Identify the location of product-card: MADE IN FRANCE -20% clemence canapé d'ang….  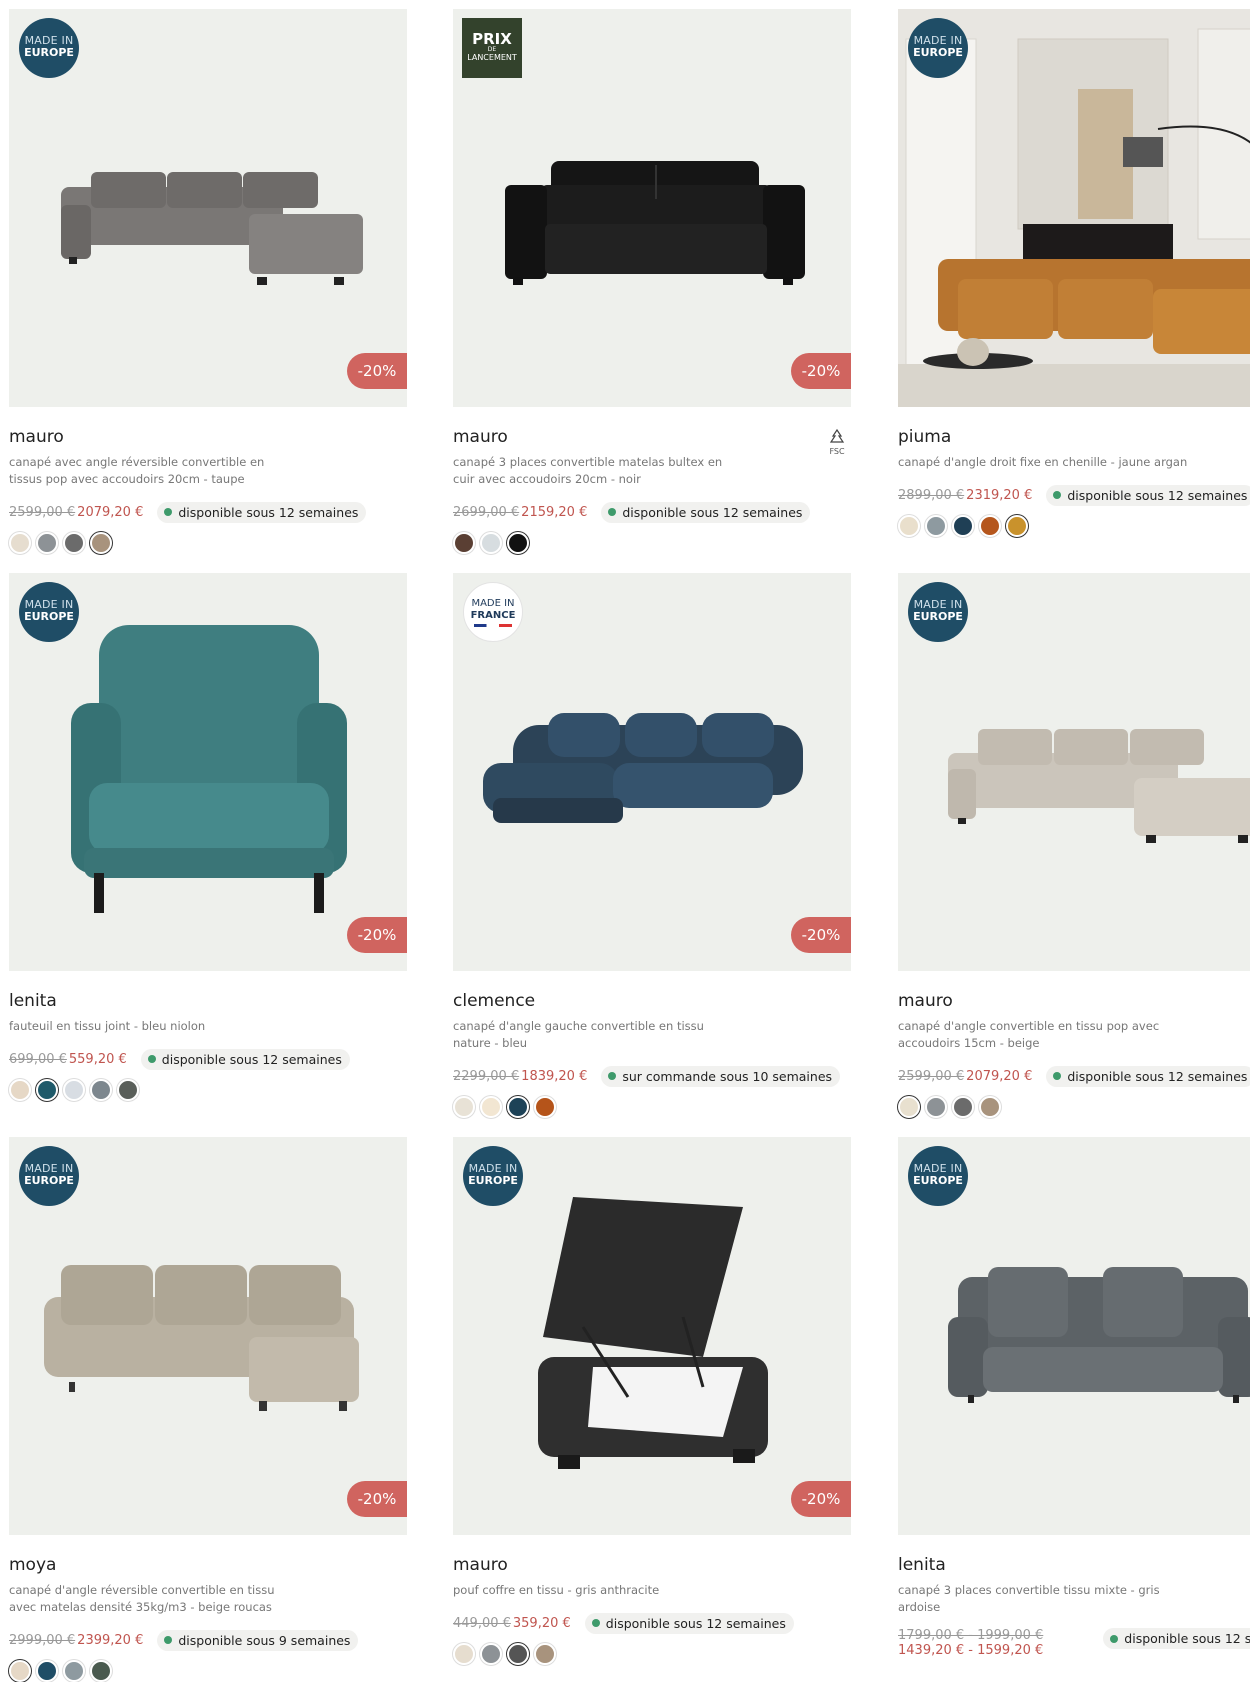
(652, 845).